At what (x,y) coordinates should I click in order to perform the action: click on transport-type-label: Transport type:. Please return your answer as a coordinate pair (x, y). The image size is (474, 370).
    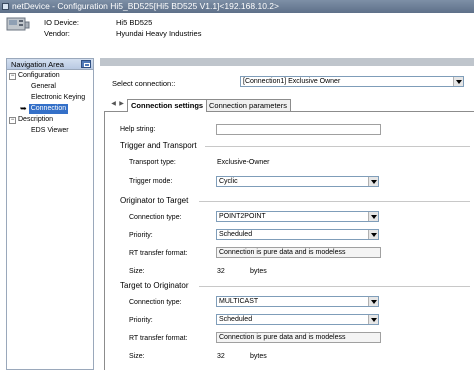
    Looking at the image, I should click on (152, 162).